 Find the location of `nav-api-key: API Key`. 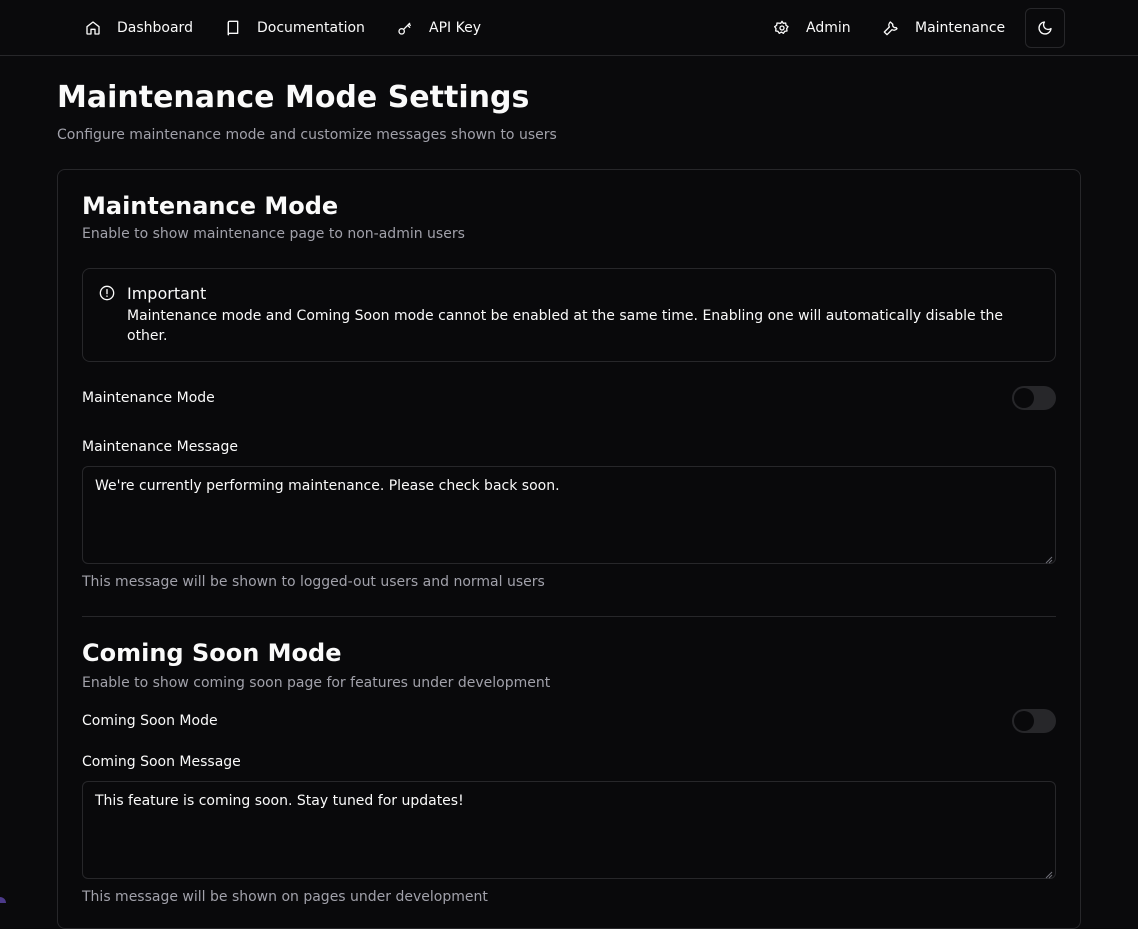

nav-api-key: API Key is located at coordinates (439, 28).